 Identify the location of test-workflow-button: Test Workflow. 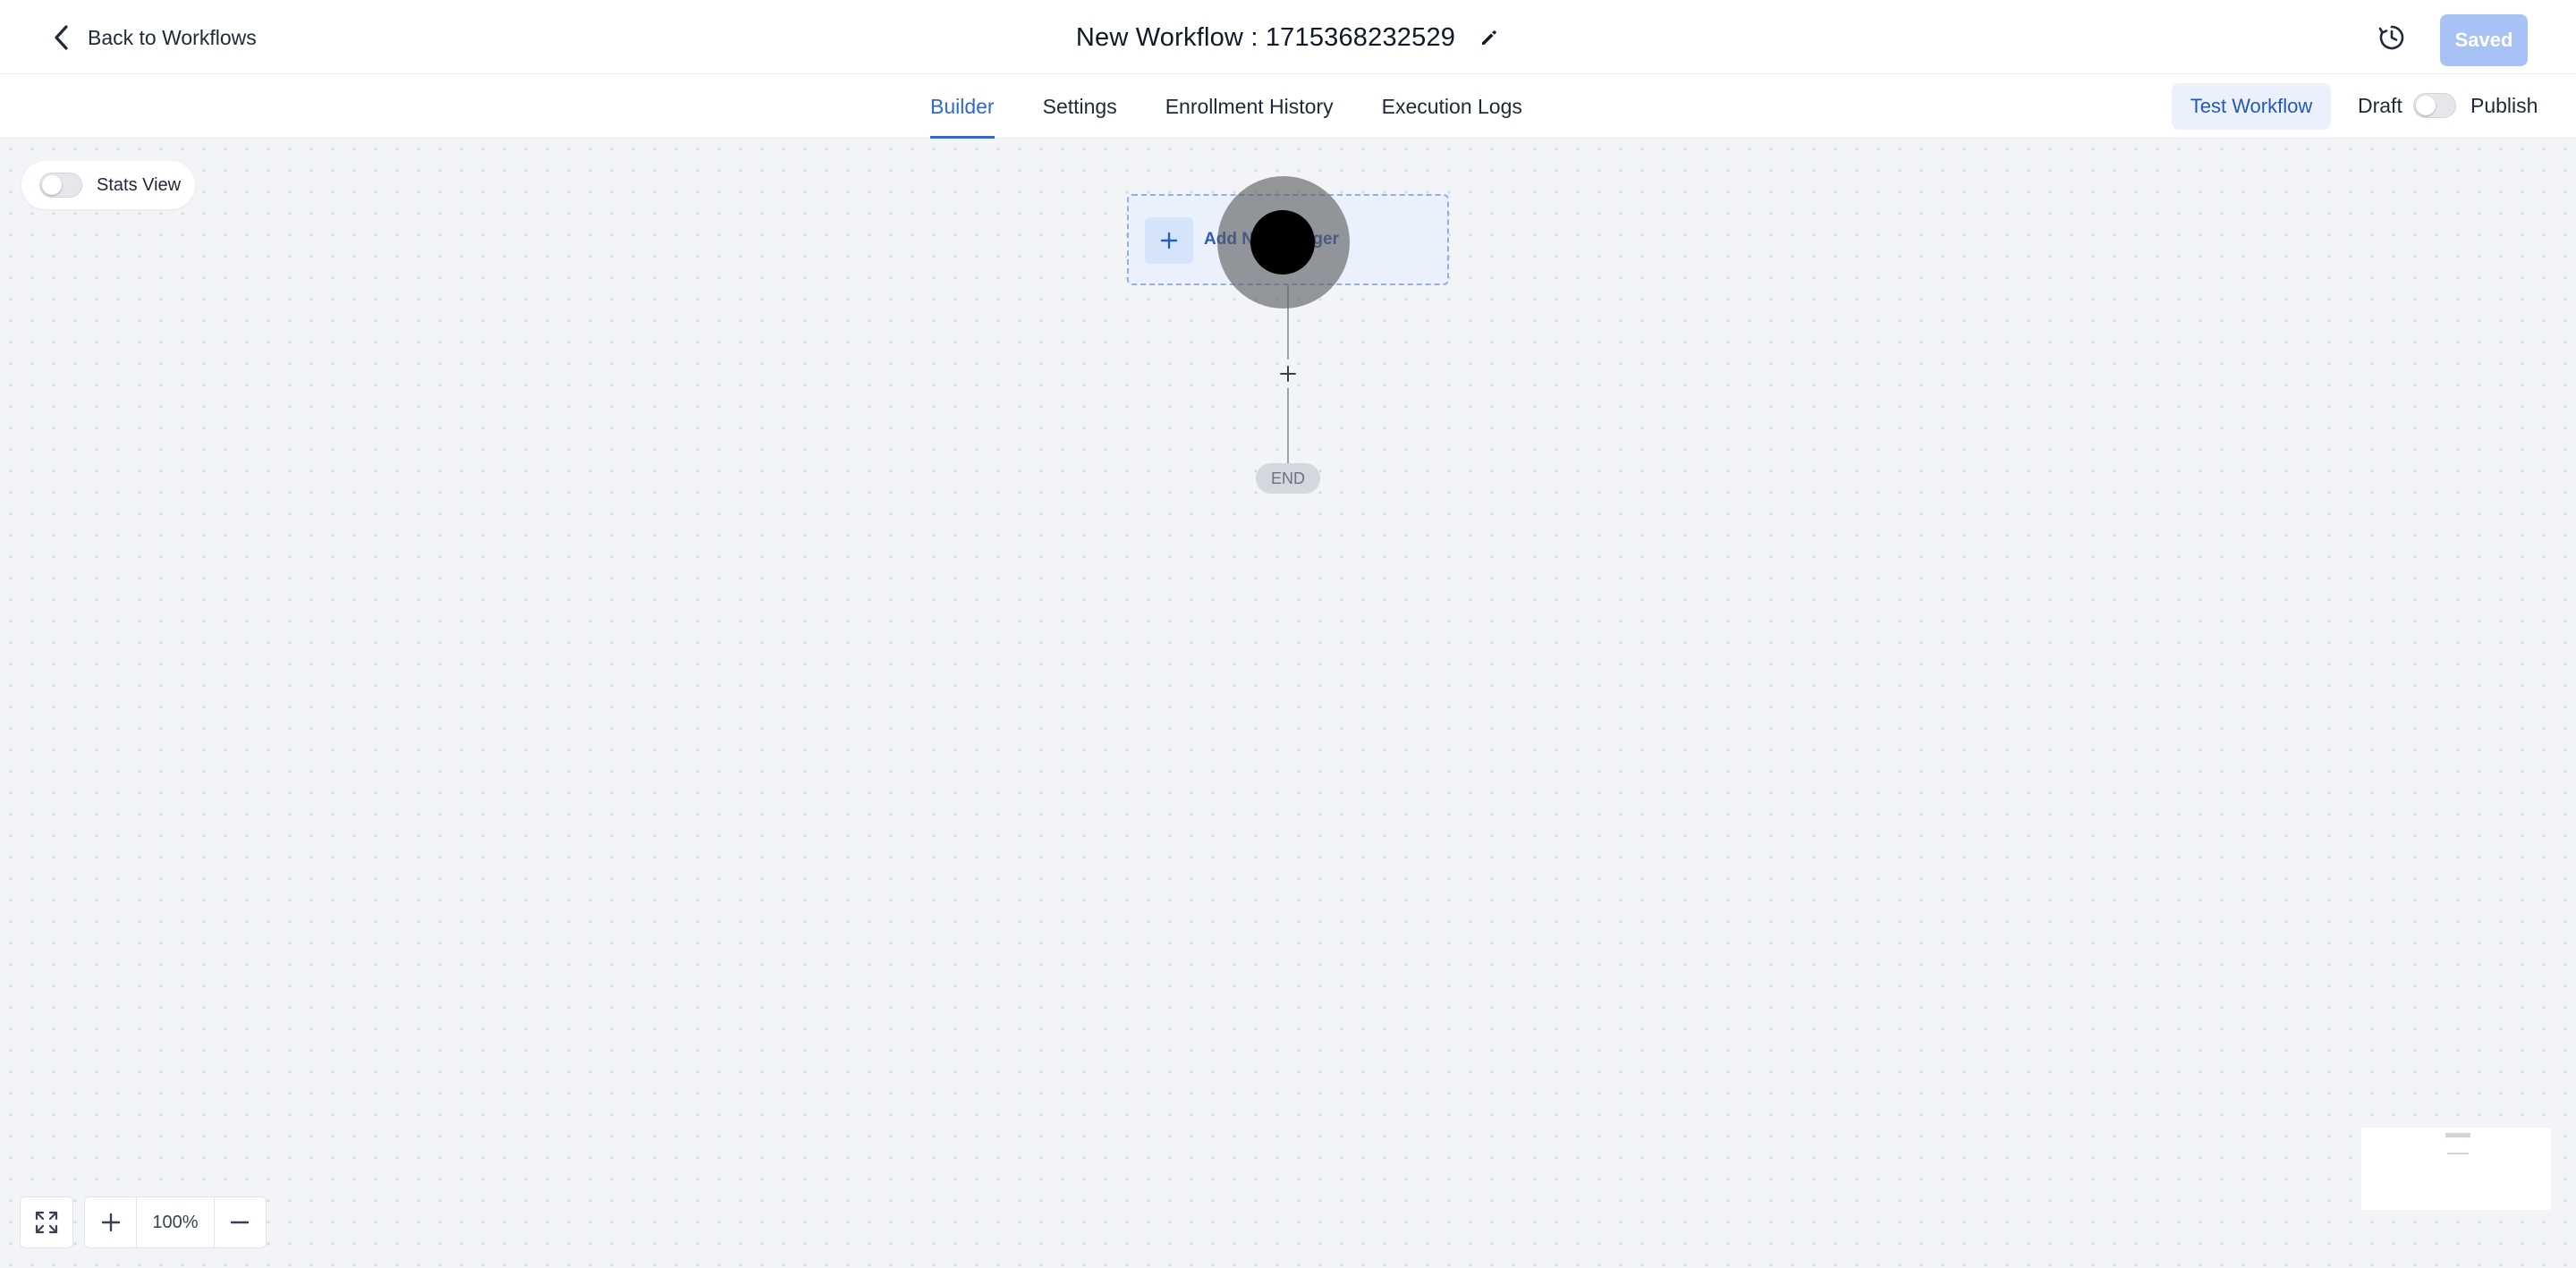
(2251, 106).